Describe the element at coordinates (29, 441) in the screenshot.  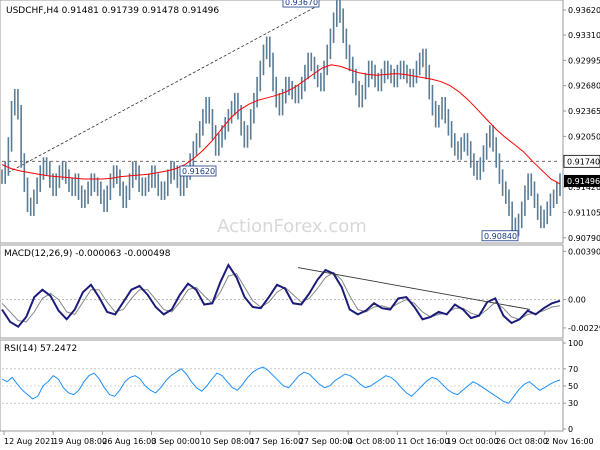
I see `time-tick-label: 12 Aug 2021` at that location.